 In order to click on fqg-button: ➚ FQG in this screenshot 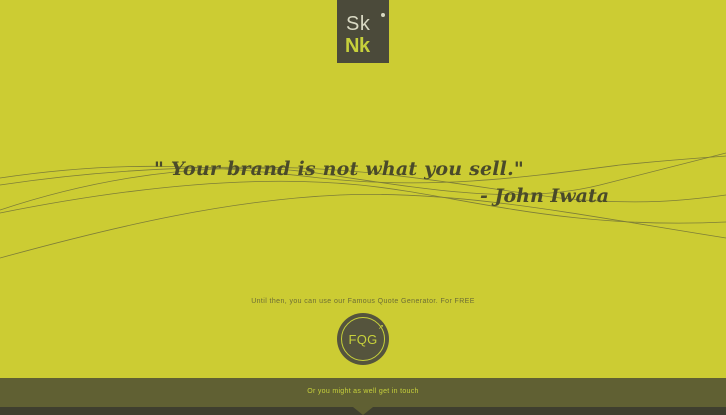, I will do `click(363, 339)`.